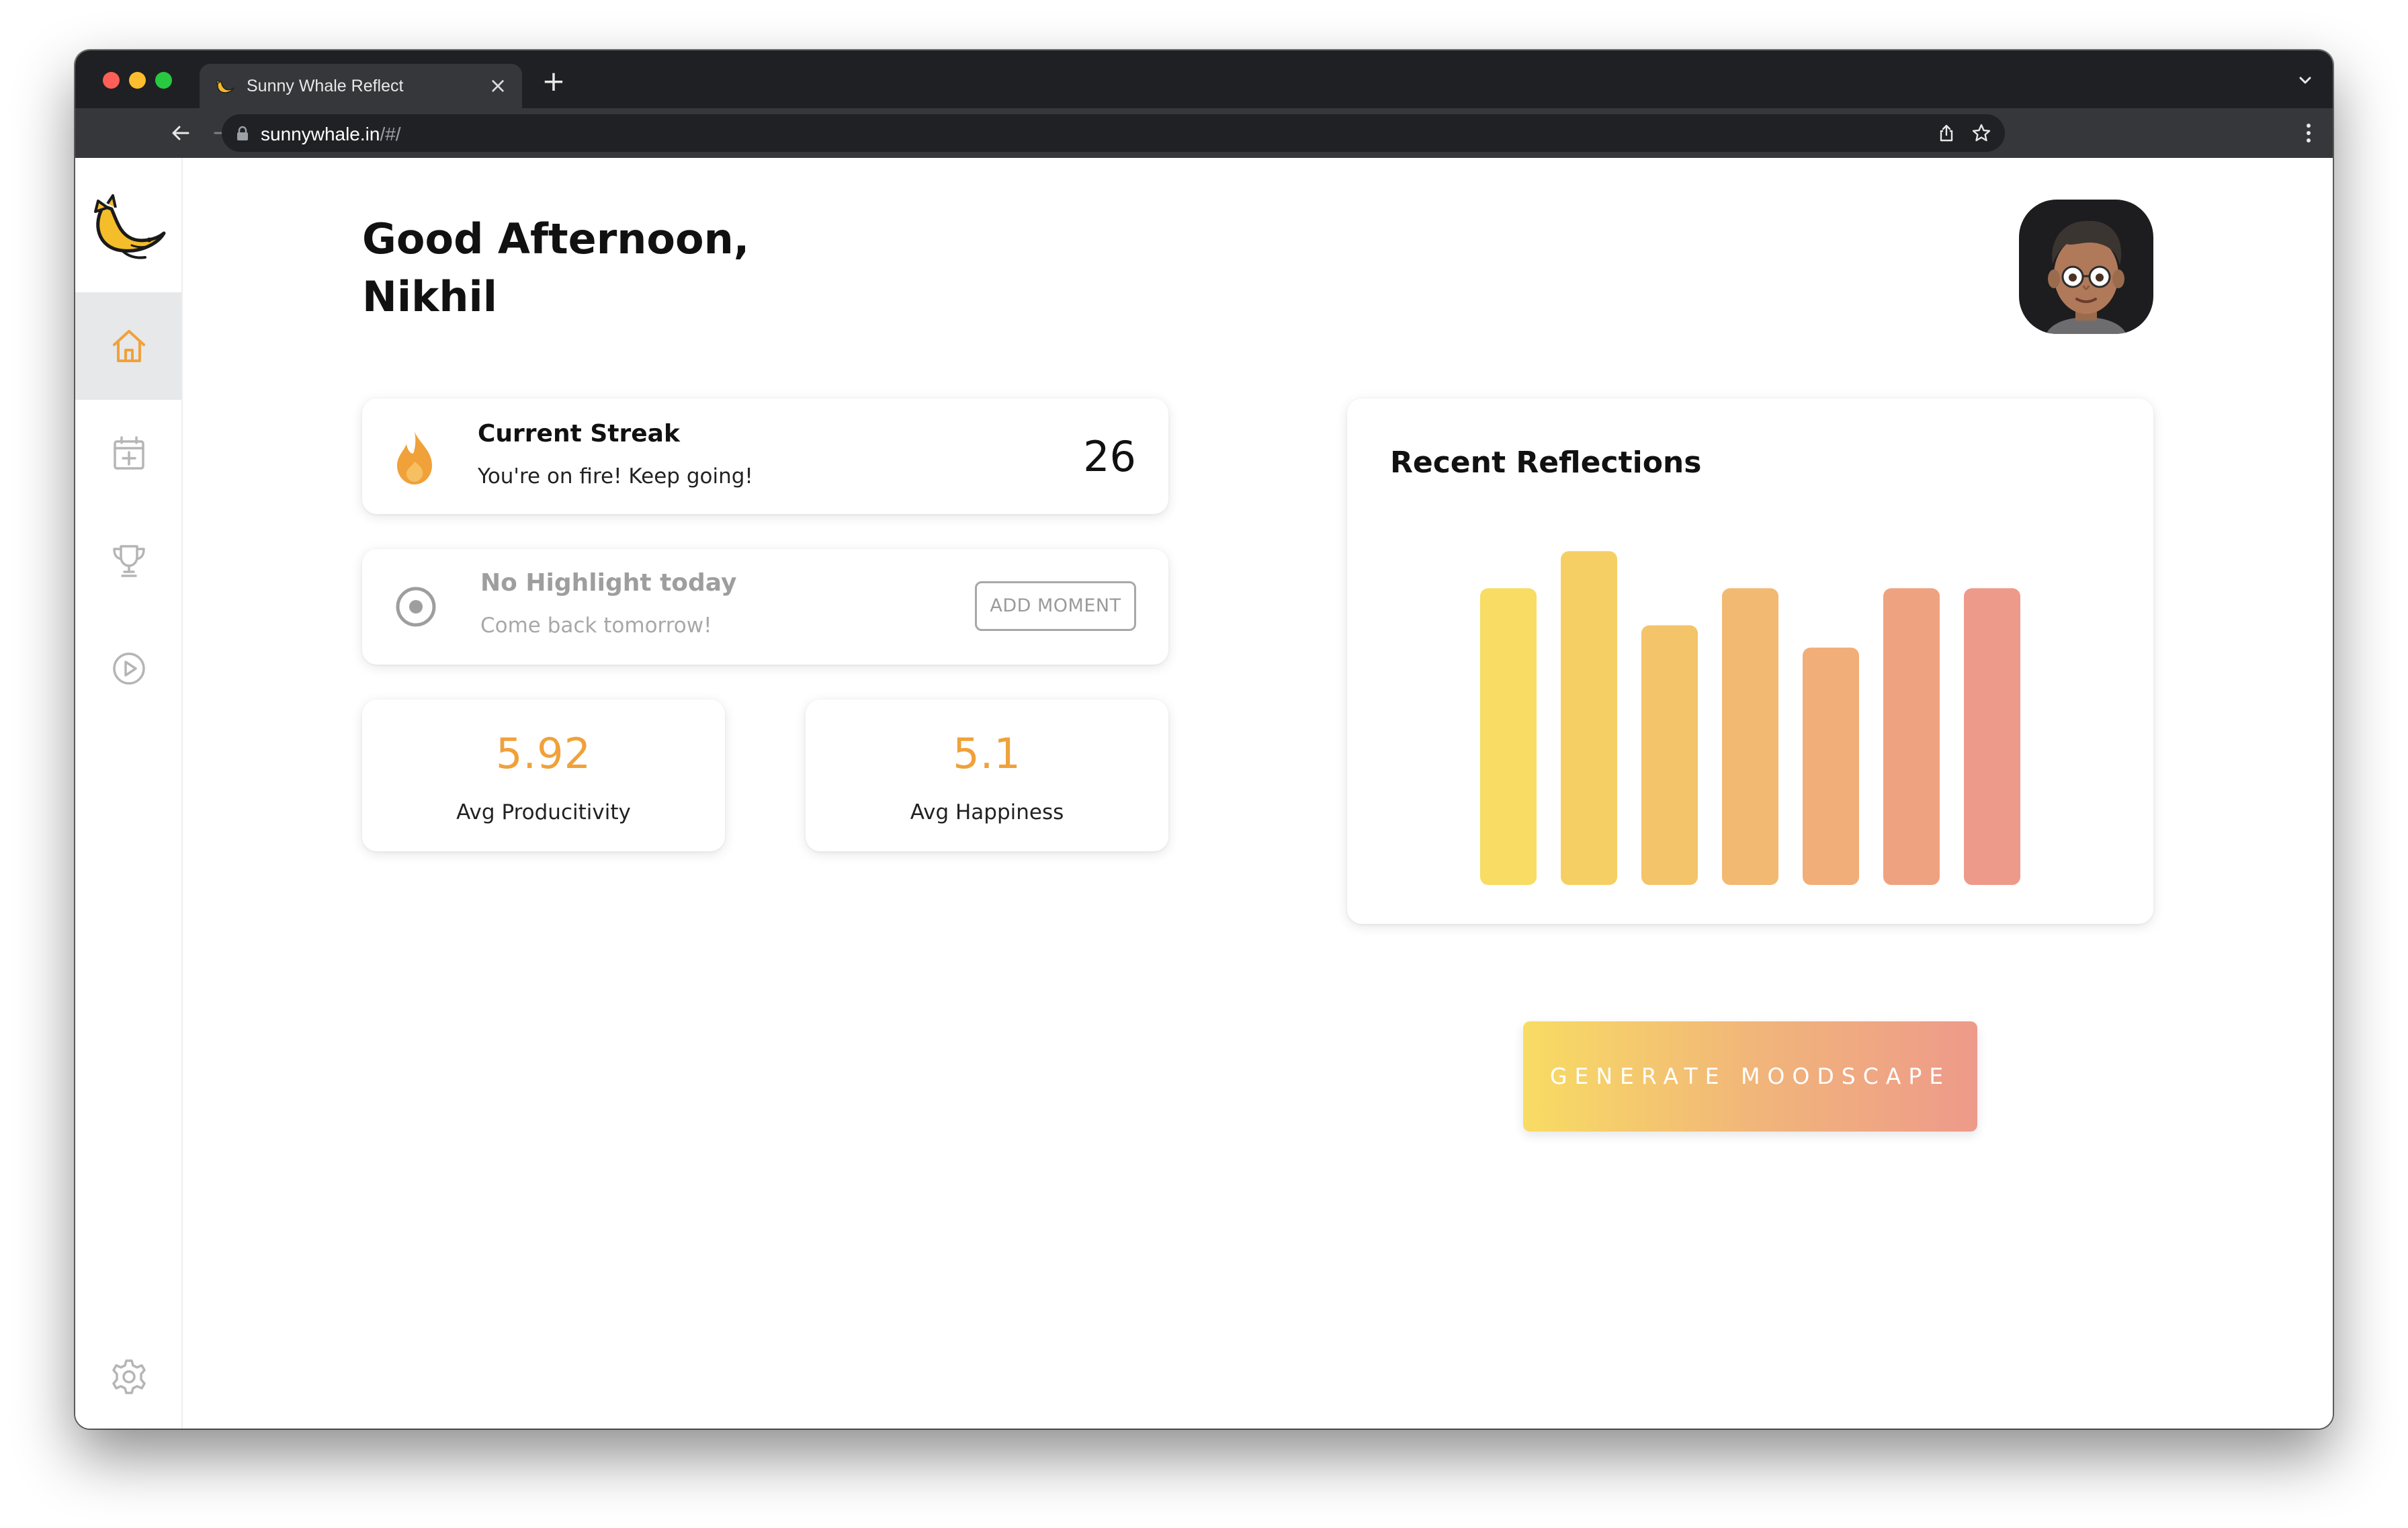 This screenshot has height=1528, width=2408. Describe the element at coordinates (2309, 133) in the screenshot. I see `browser-menu-icon` at that location.